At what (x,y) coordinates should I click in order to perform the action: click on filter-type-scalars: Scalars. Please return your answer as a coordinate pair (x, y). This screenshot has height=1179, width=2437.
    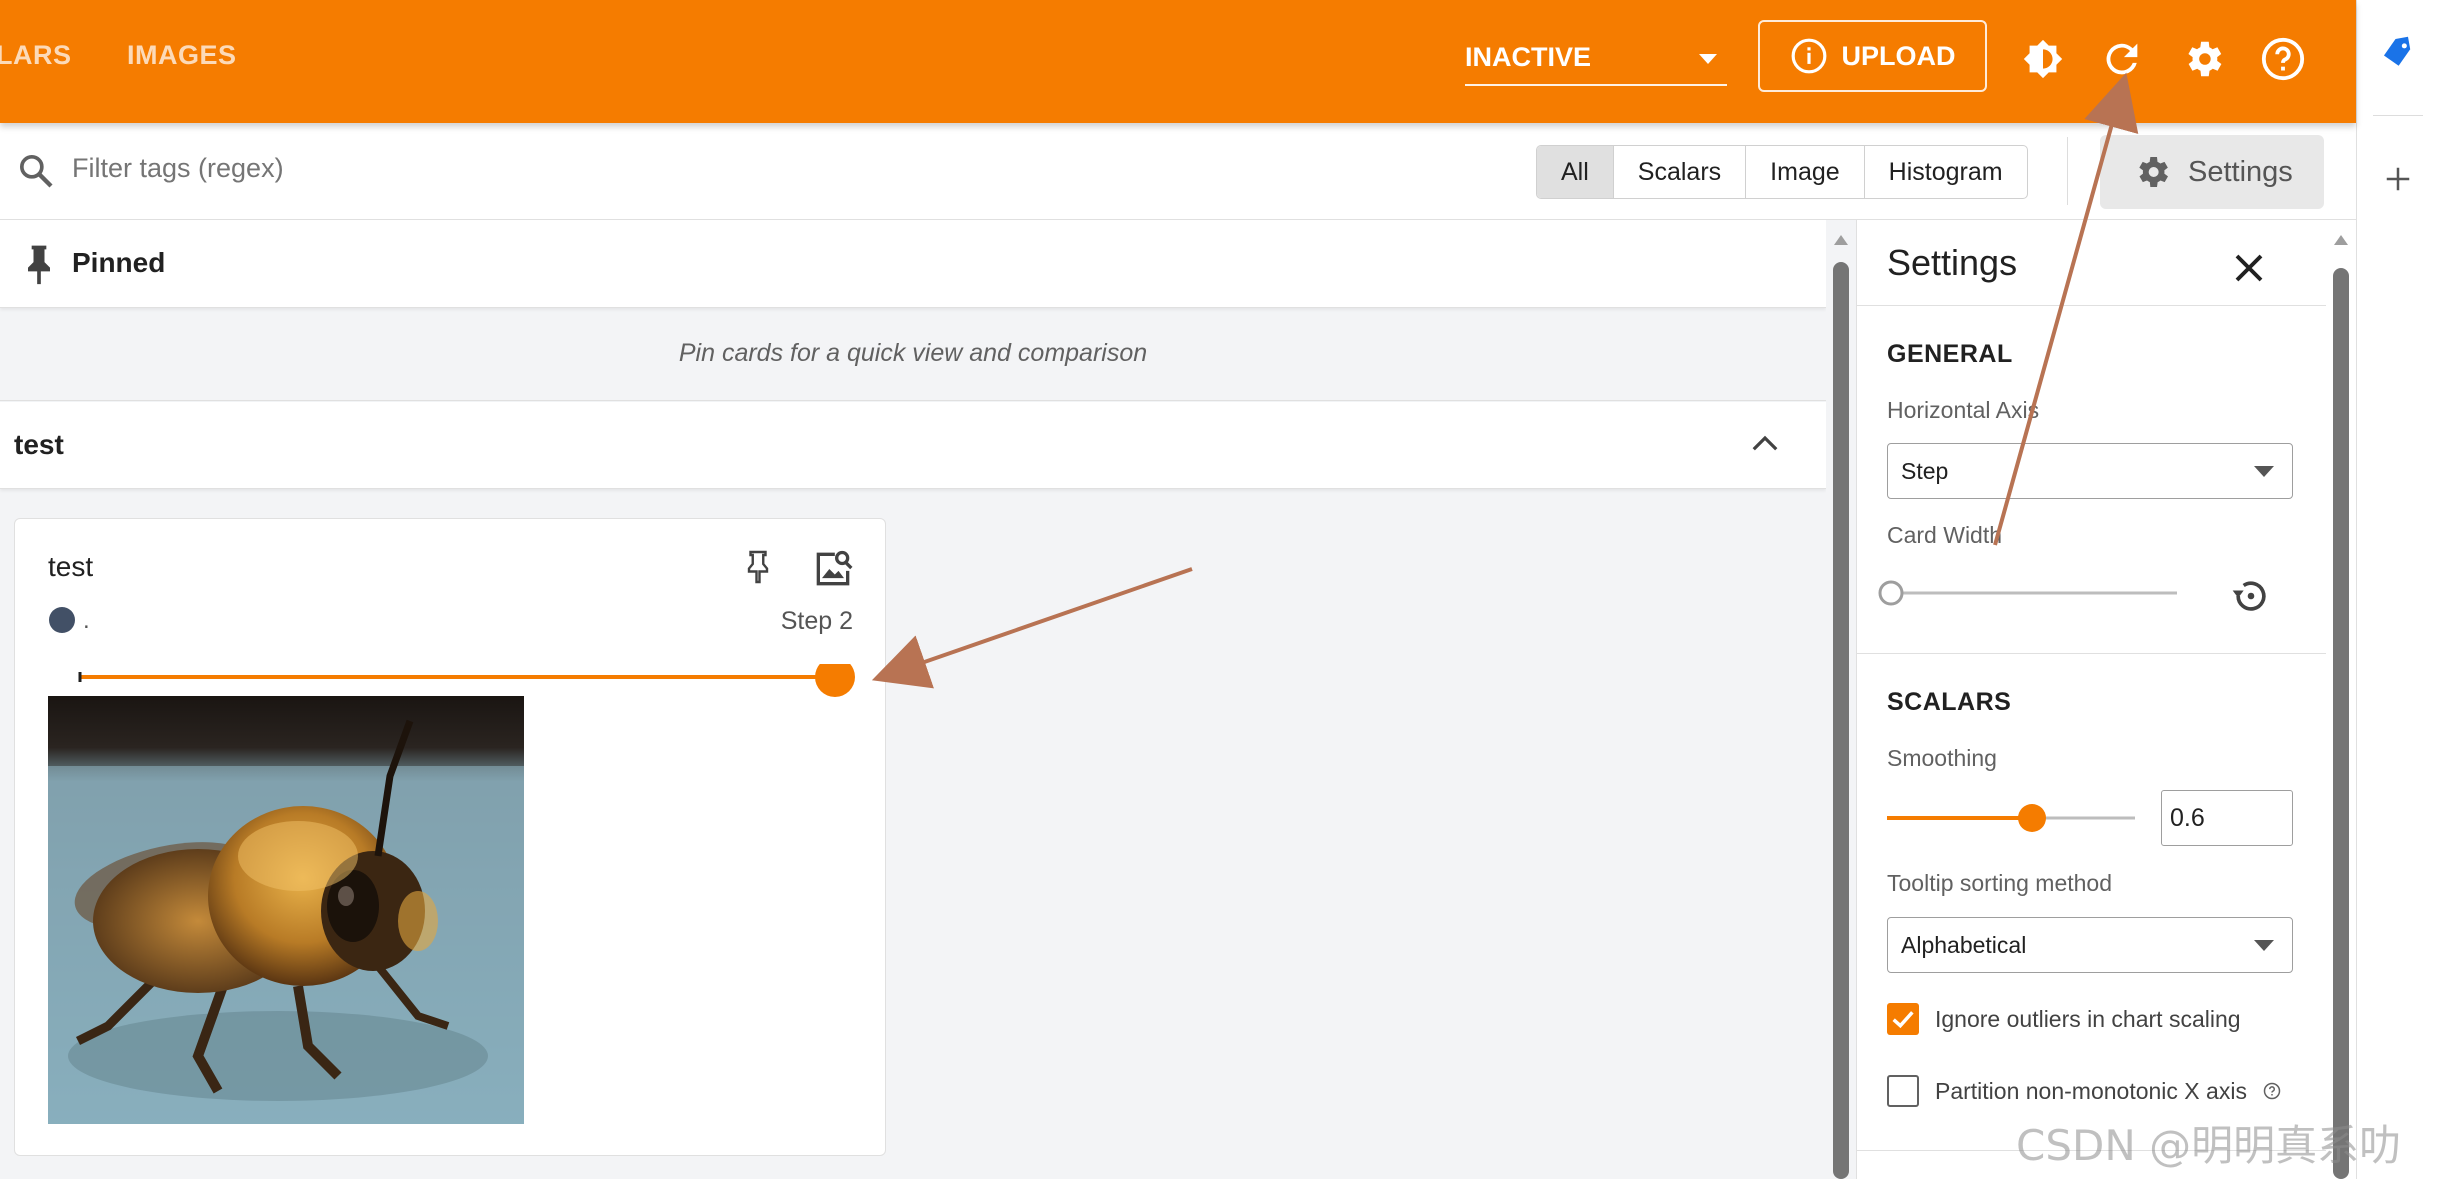
    Looking at the image, I should click on (1680, 172).